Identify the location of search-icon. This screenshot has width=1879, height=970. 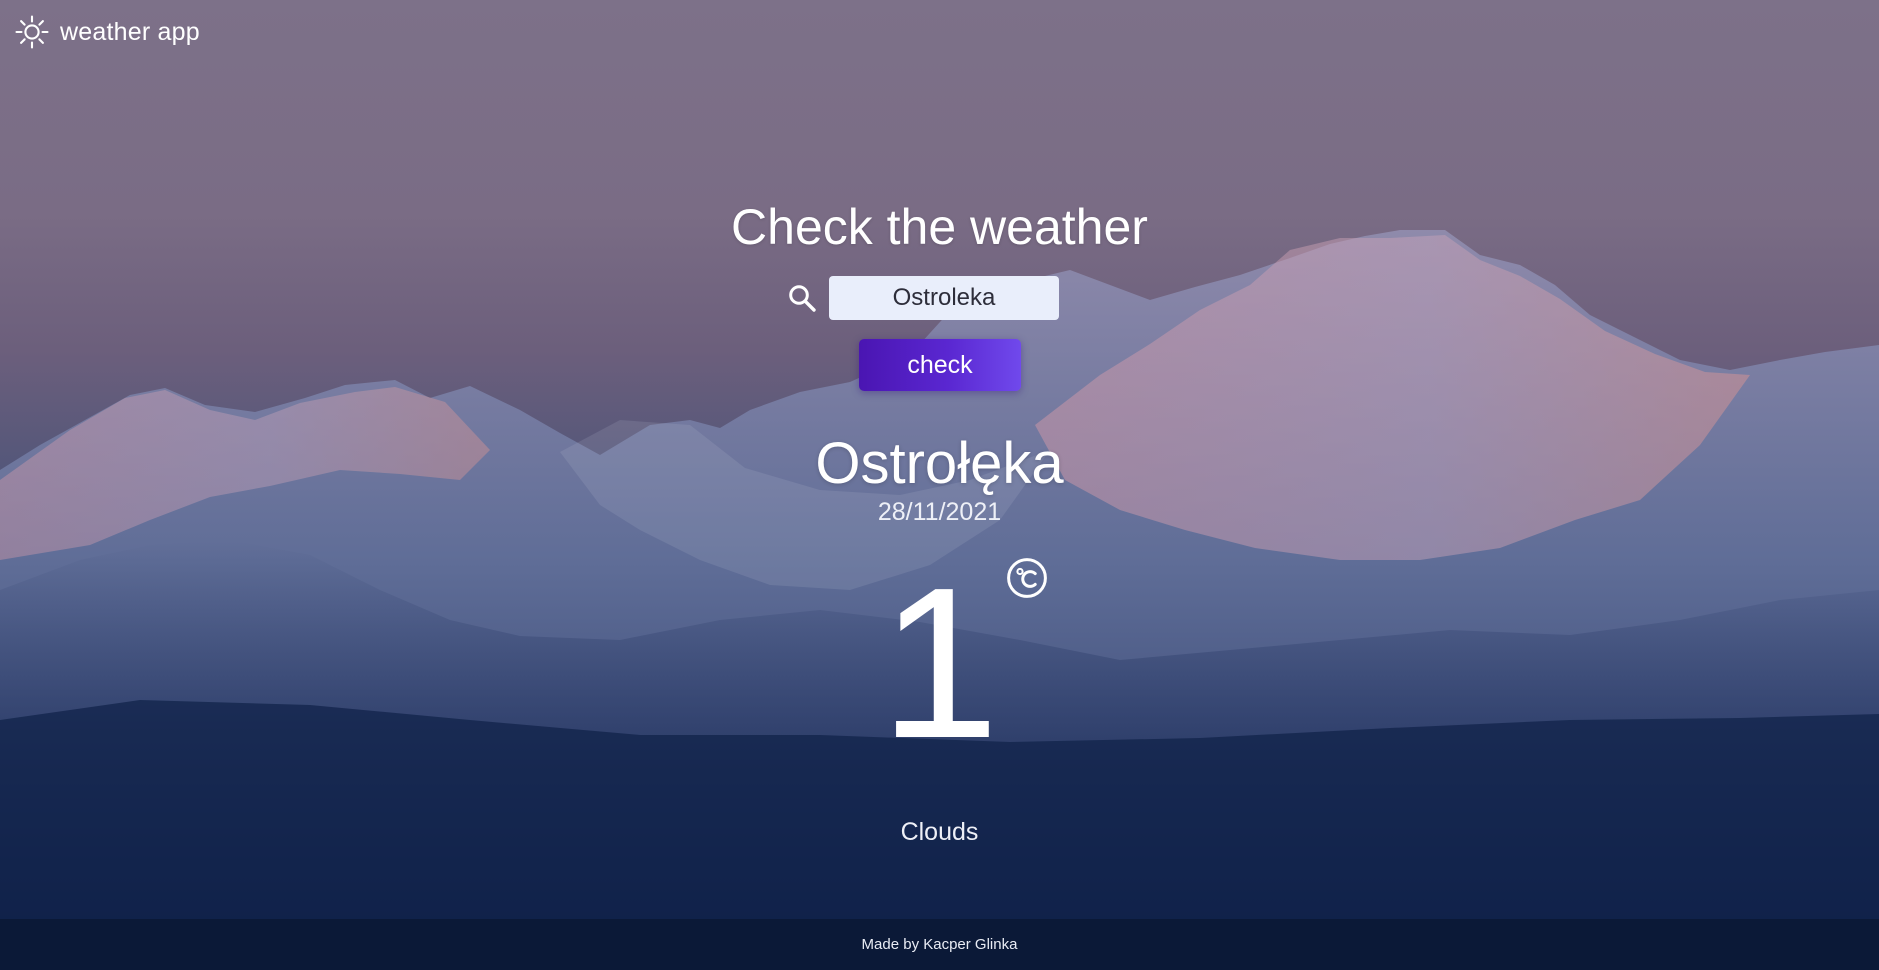
(802, 298).